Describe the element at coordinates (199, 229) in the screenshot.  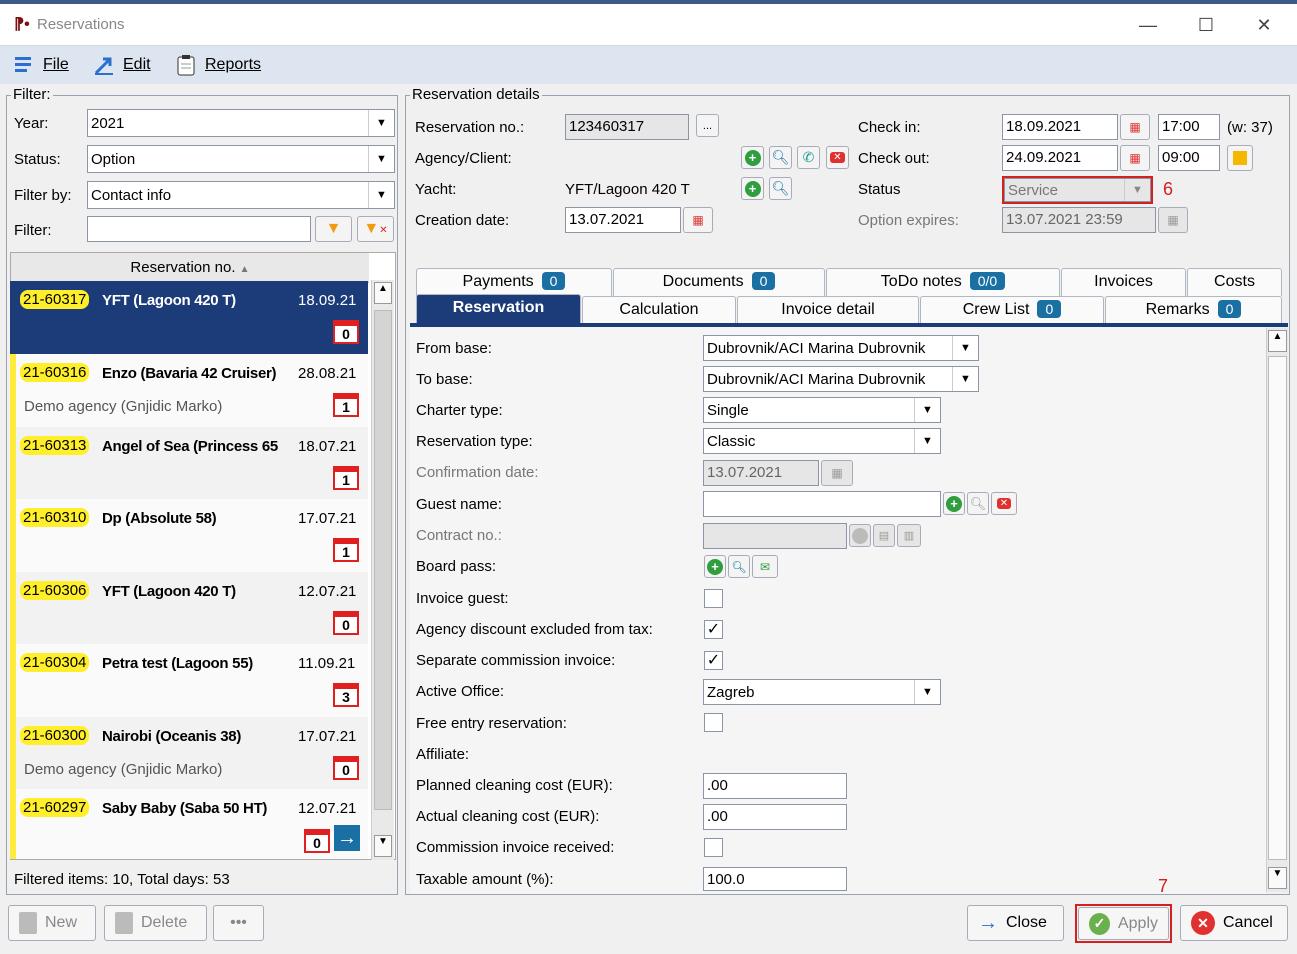
I see `filter-input` at that location.